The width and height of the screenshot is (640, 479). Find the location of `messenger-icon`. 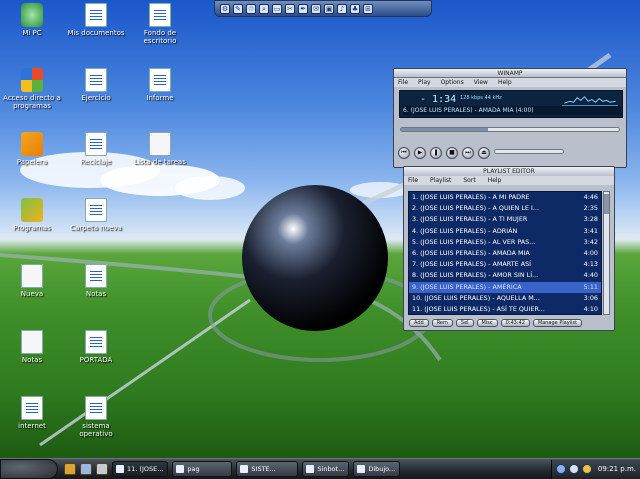

messenger-icon is located at coordinates (586, 469).